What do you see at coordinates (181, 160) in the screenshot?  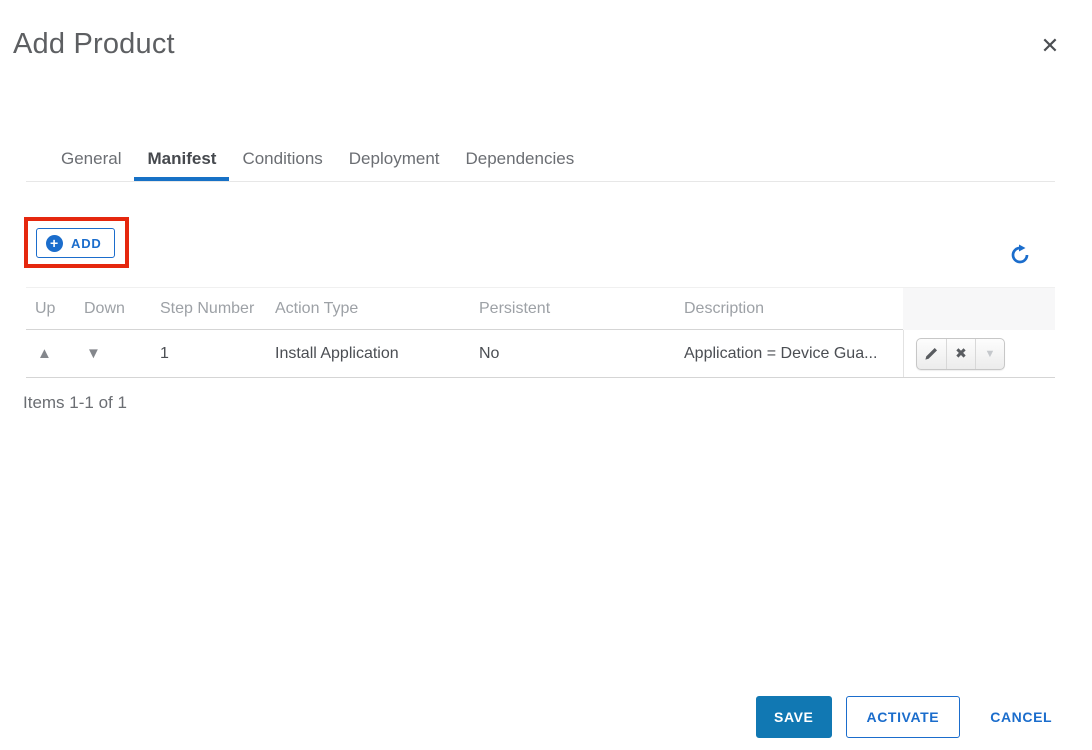 I see `tab-manifest: Manifest` at bounding box center [181, 160].